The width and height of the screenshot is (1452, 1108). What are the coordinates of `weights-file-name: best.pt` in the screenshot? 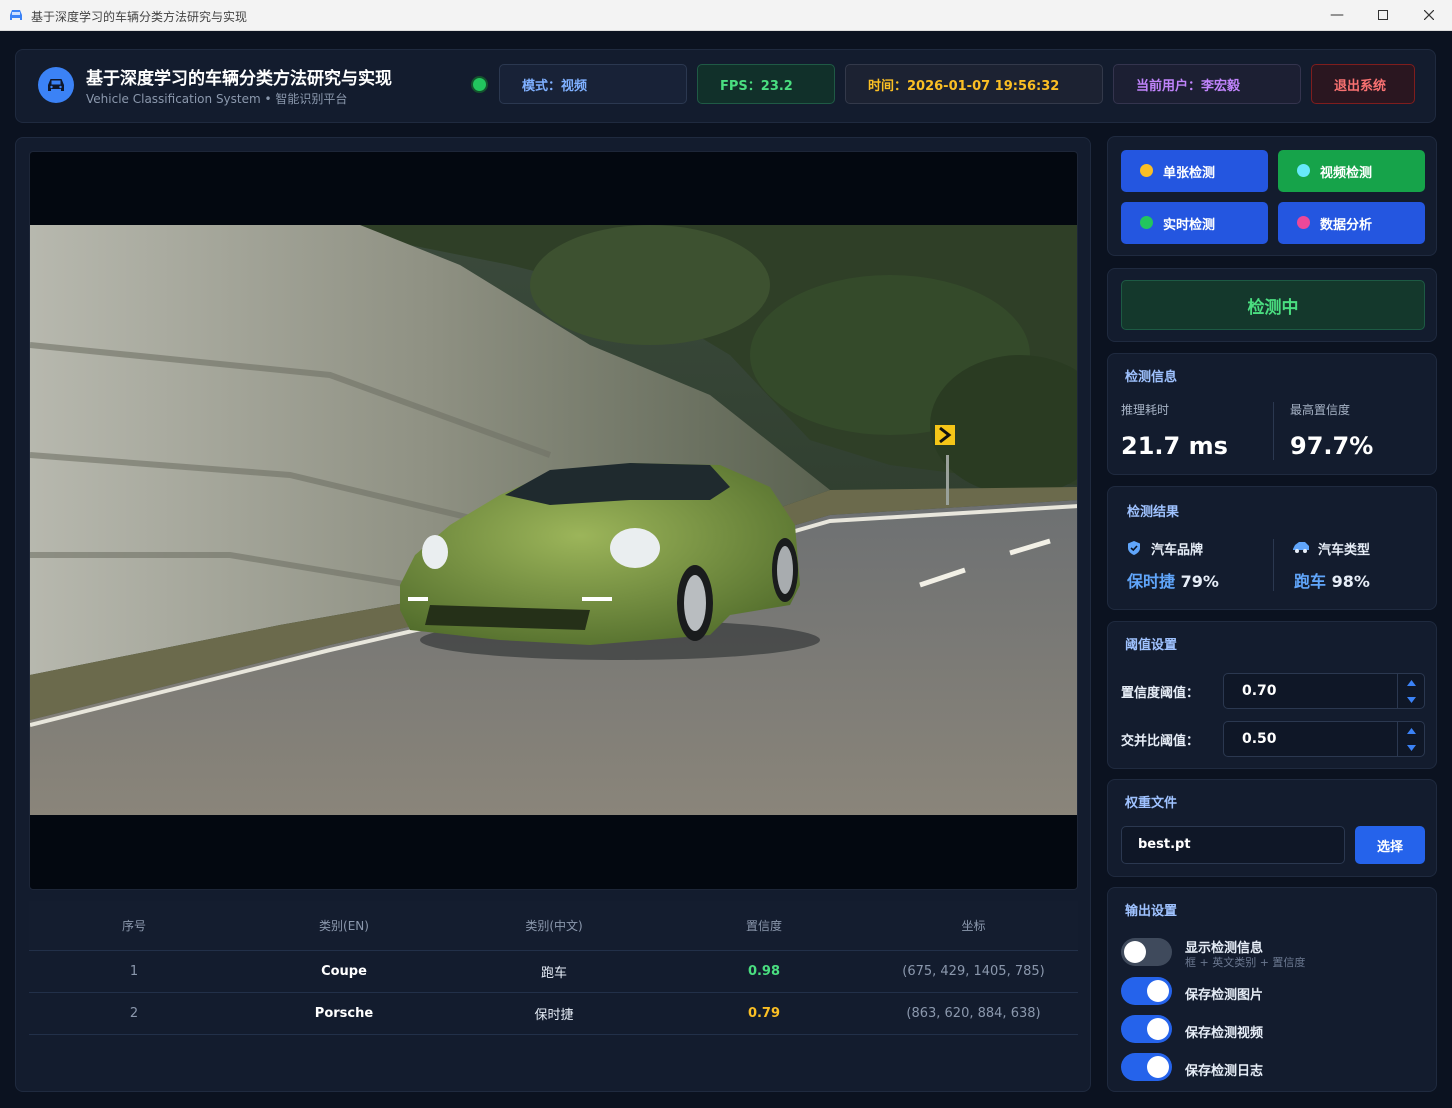 It's located at (1164, 844).